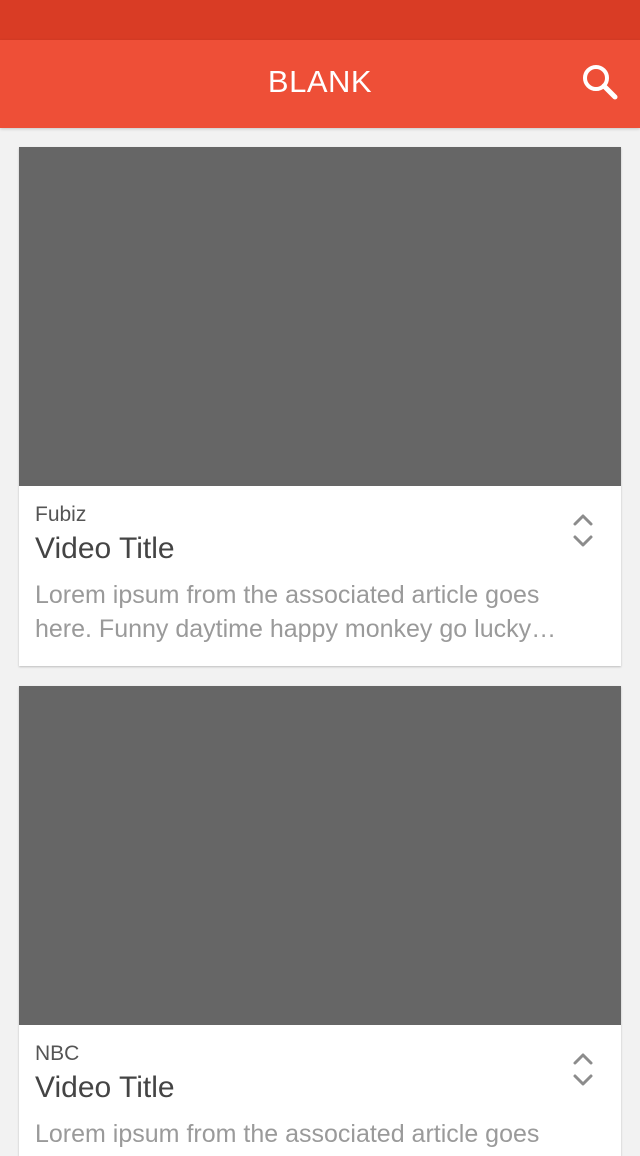  I want to click on app-title: BLANK, so click(320, 81).